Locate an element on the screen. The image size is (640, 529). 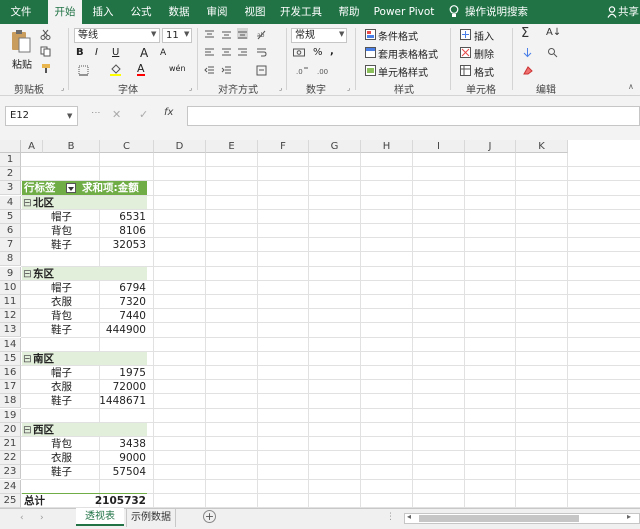
format-painter-icon is located at coordinates (45, 68).